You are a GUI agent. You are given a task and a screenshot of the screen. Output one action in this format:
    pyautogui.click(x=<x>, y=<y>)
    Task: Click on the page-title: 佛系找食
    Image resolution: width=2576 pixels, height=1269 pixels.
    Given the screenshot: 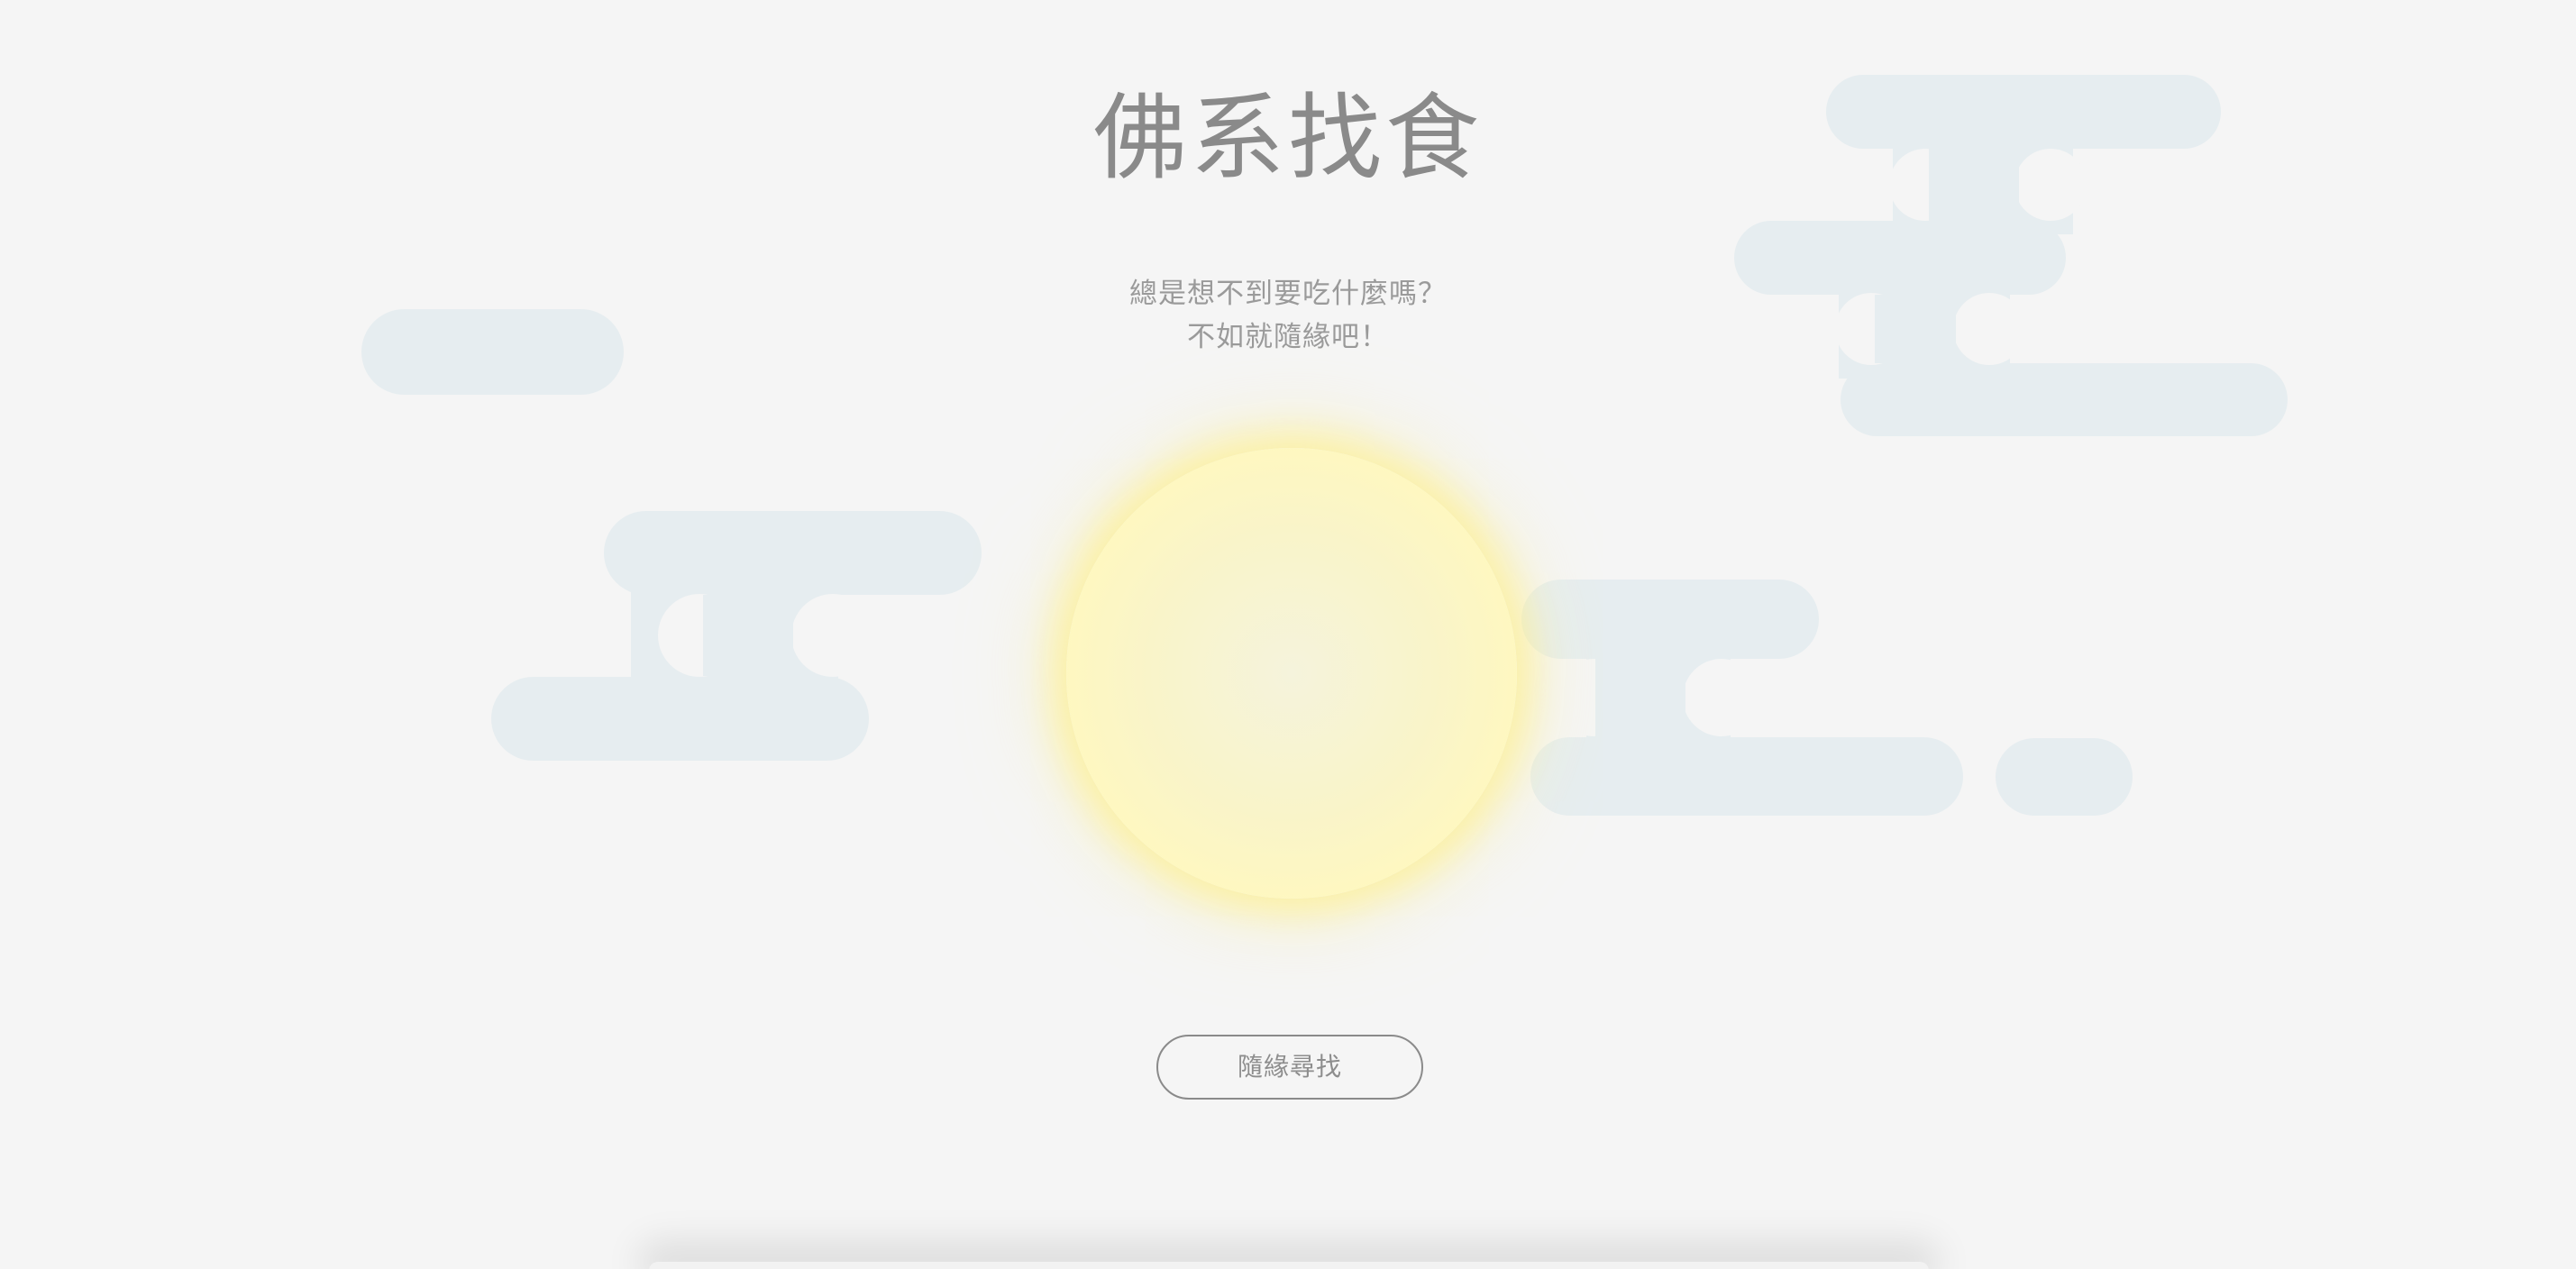 What is the action you would take?
    pyautogui.click(x=1287, y=138)
    